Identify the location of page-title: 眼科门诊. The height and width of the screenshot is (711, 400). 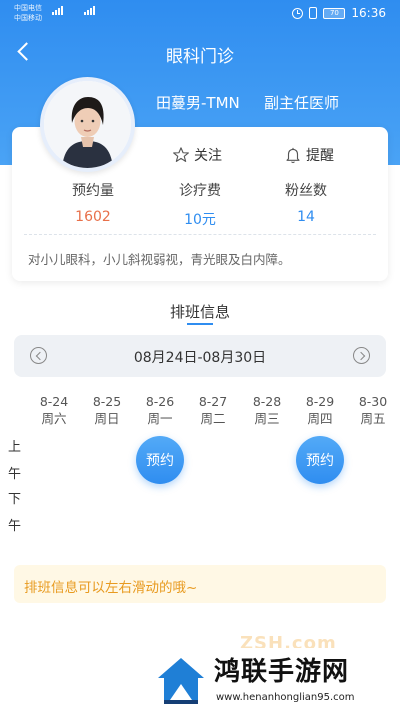
(200, 57).